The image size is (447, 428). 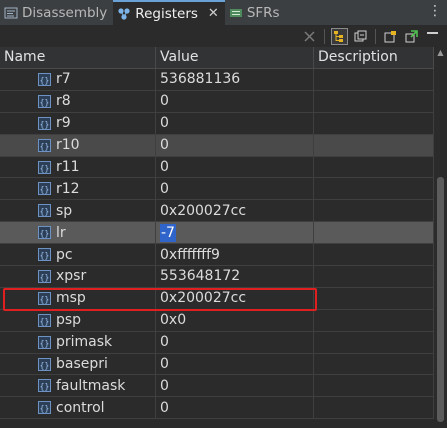 What do you see at coordinates (339, 36) in the screenshot?
I see `tree-layout-icon` at bounding box center [339, 36].